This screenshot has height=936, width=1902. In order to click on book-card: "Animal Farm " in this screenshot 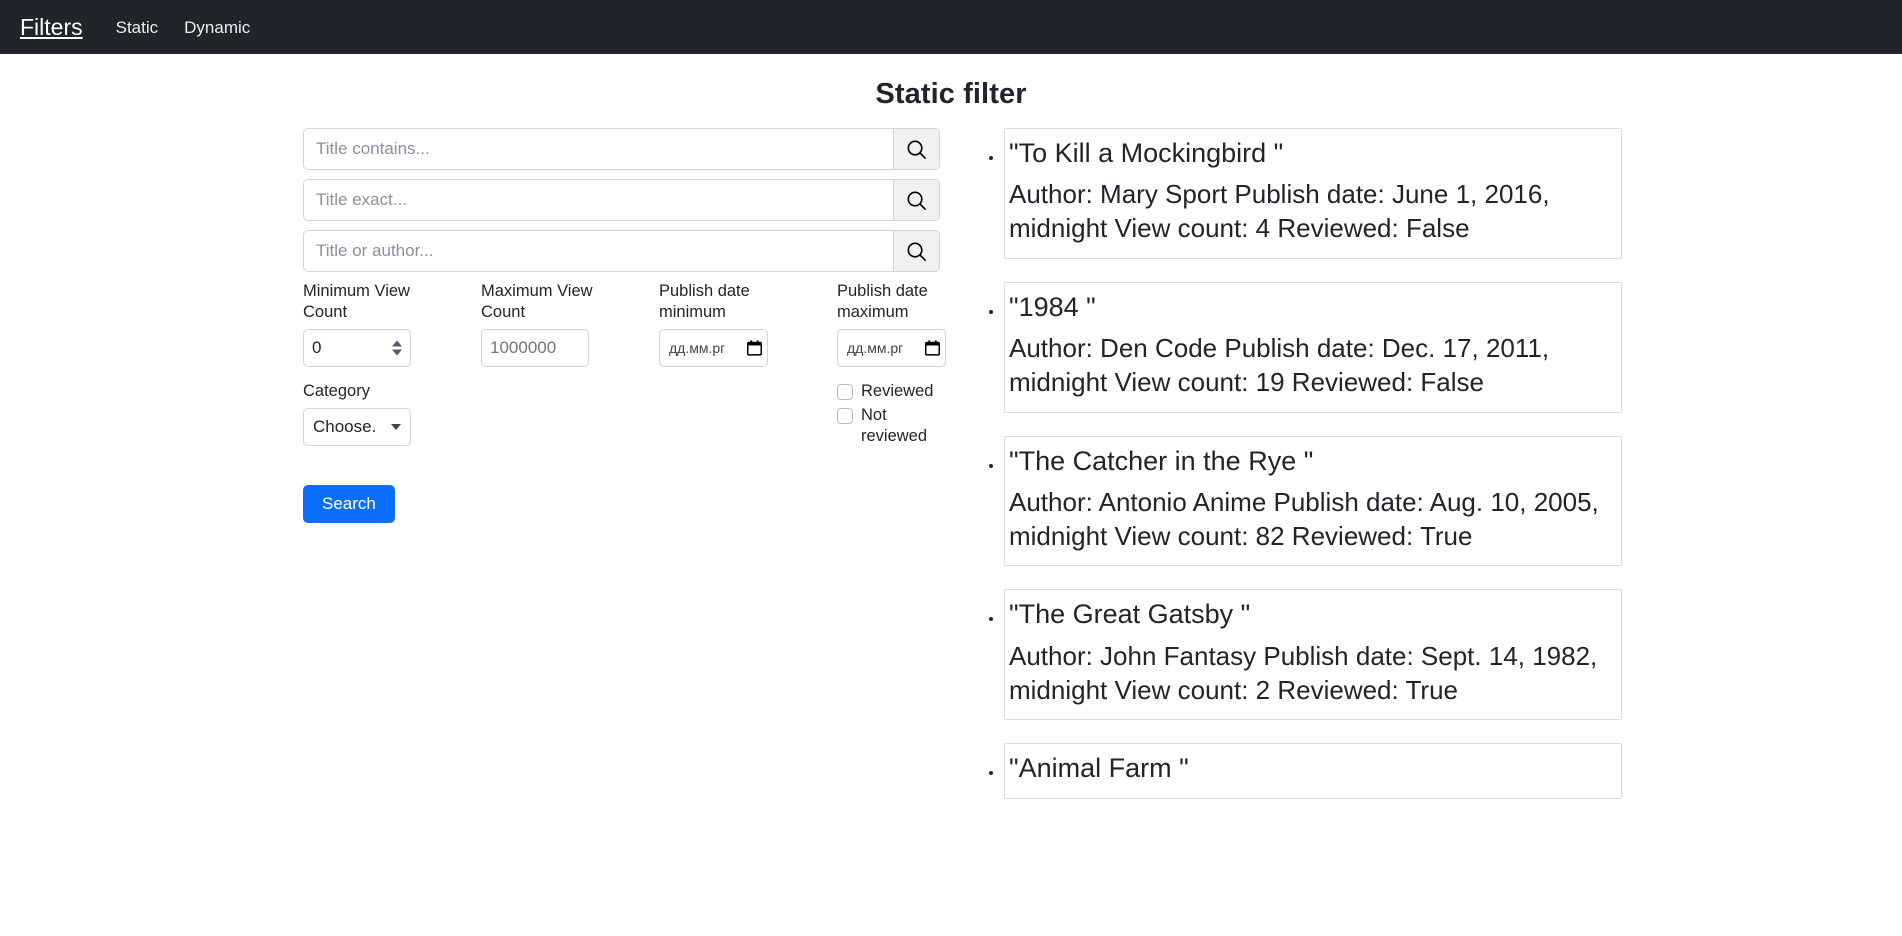, I will do `click(1313, 771)`.